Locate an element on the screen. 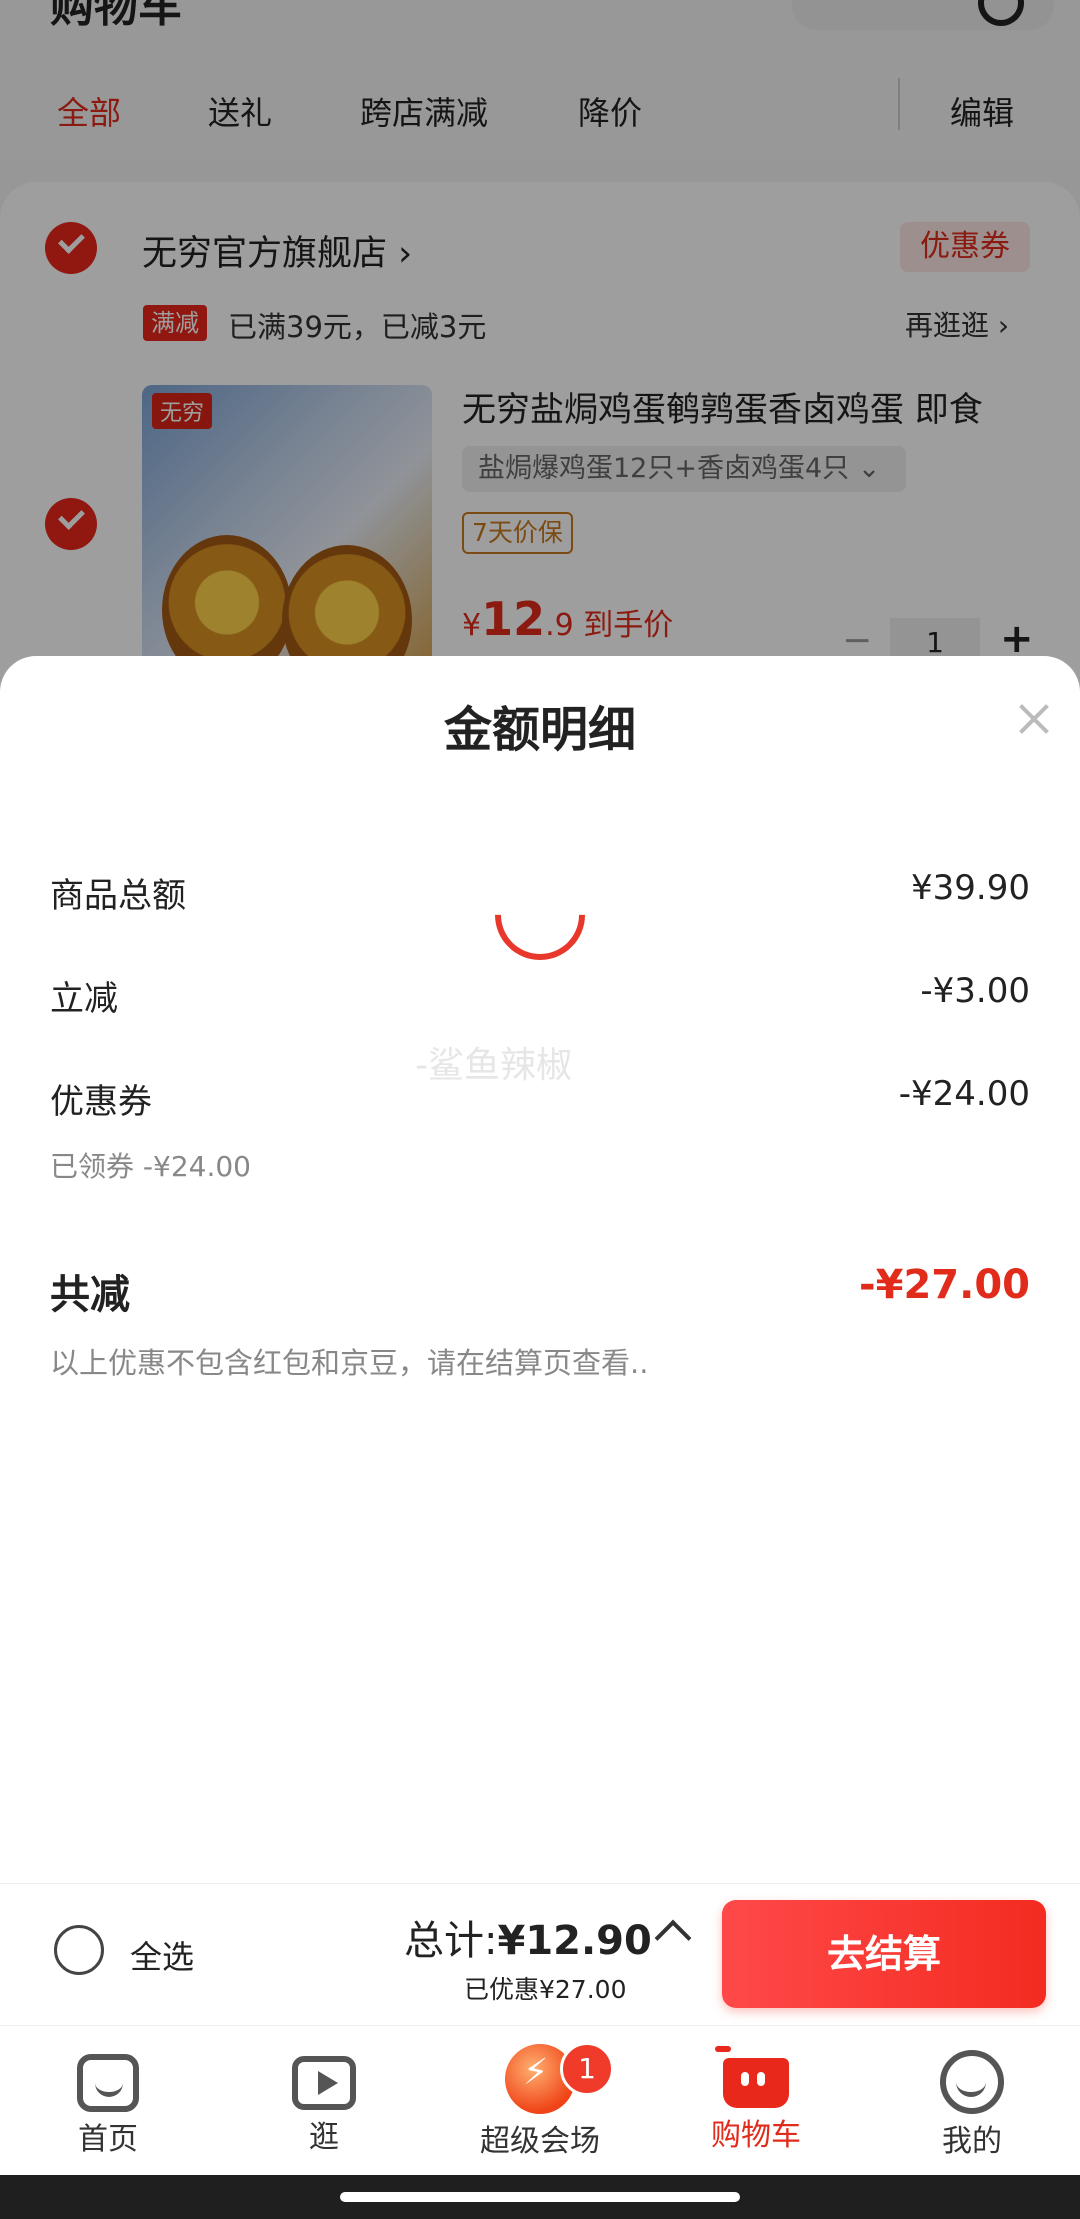 The width and height of the screenshot is (1080, 2219). cart-icon is located at coordinates (752, 2077).